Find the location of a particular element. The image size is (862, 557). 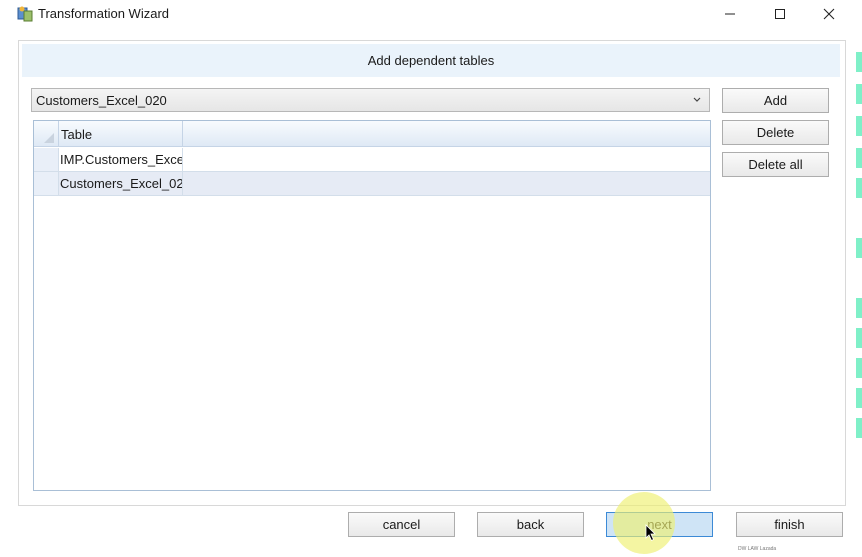

close-icon is located at coordinates (829, 14).